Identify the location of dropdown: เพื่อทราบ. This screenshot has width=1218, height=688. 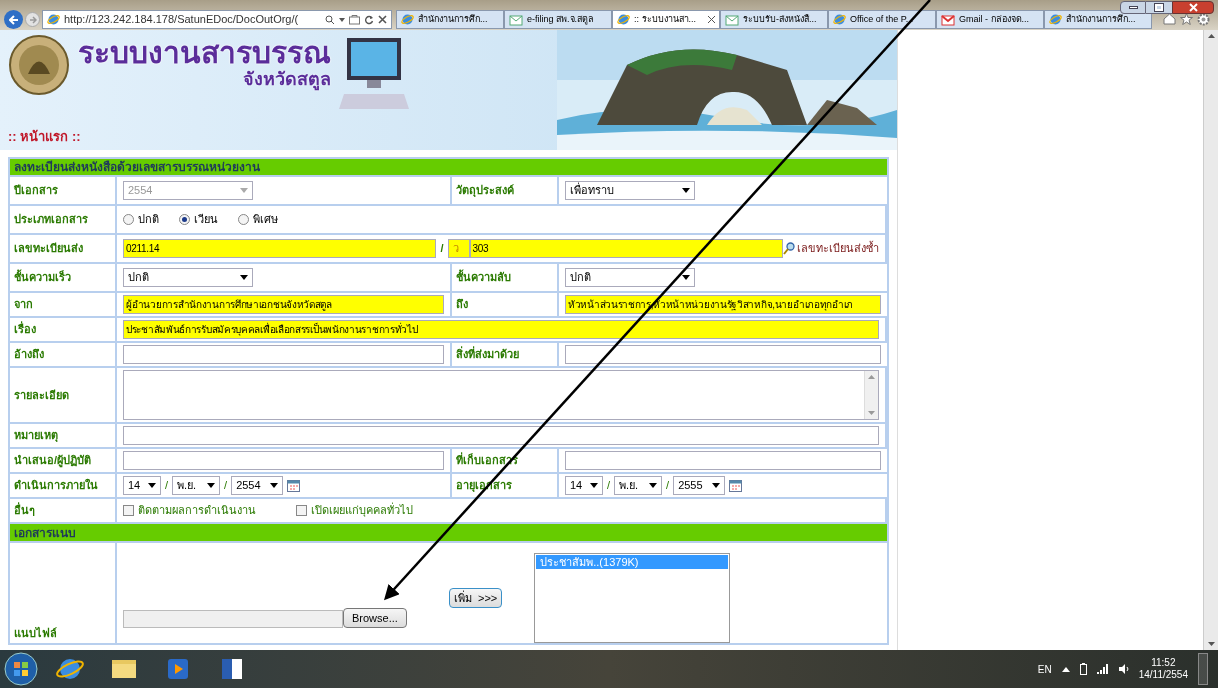
(630, 190).